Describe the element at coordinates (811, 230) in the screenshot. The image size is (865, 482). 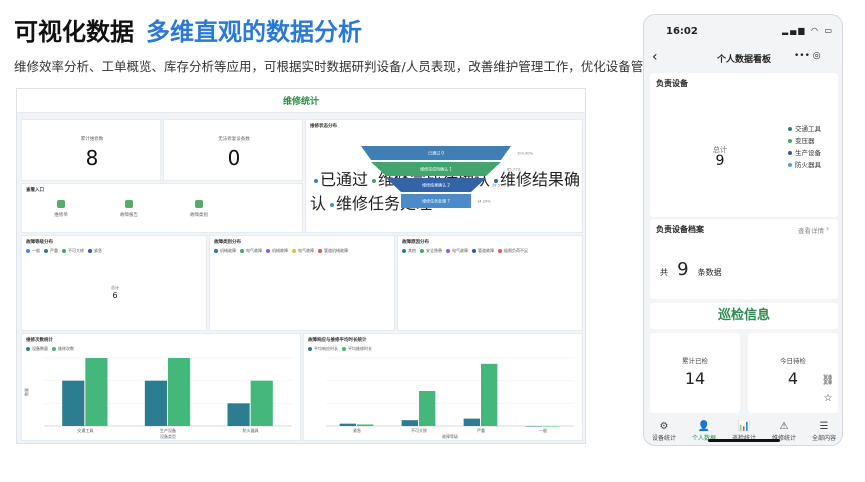
I see `archive-link: 查看详情` at that location.